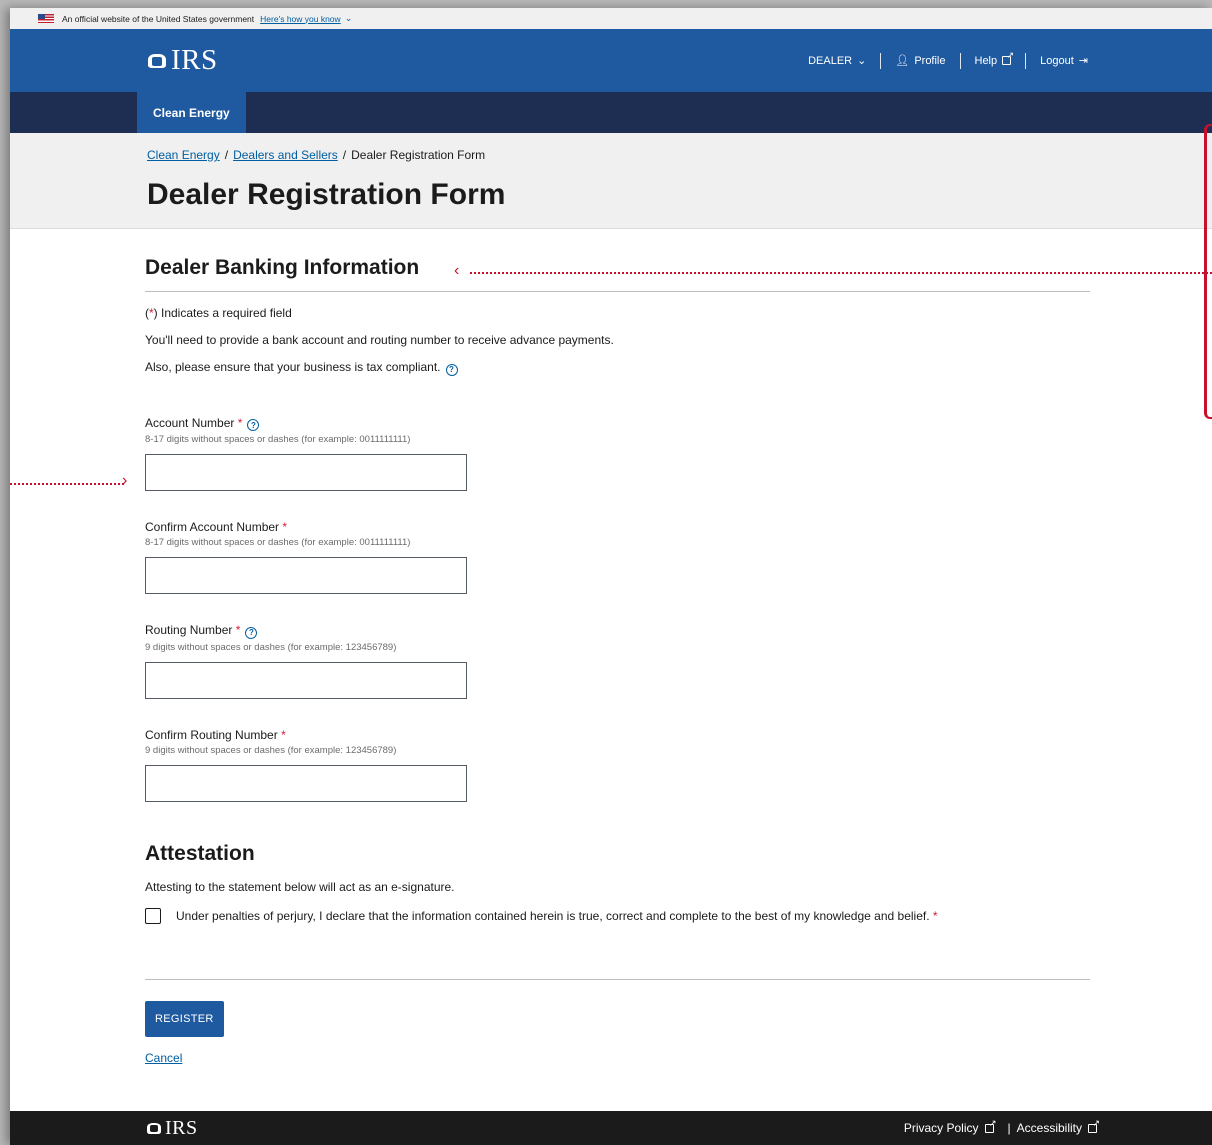 This screenshot has width=1212, height=1145. What do you see at coordinates (617, 423) in the screenshot?
I see `account-number-label: Account Number *?` at bounding box center [617, 423].